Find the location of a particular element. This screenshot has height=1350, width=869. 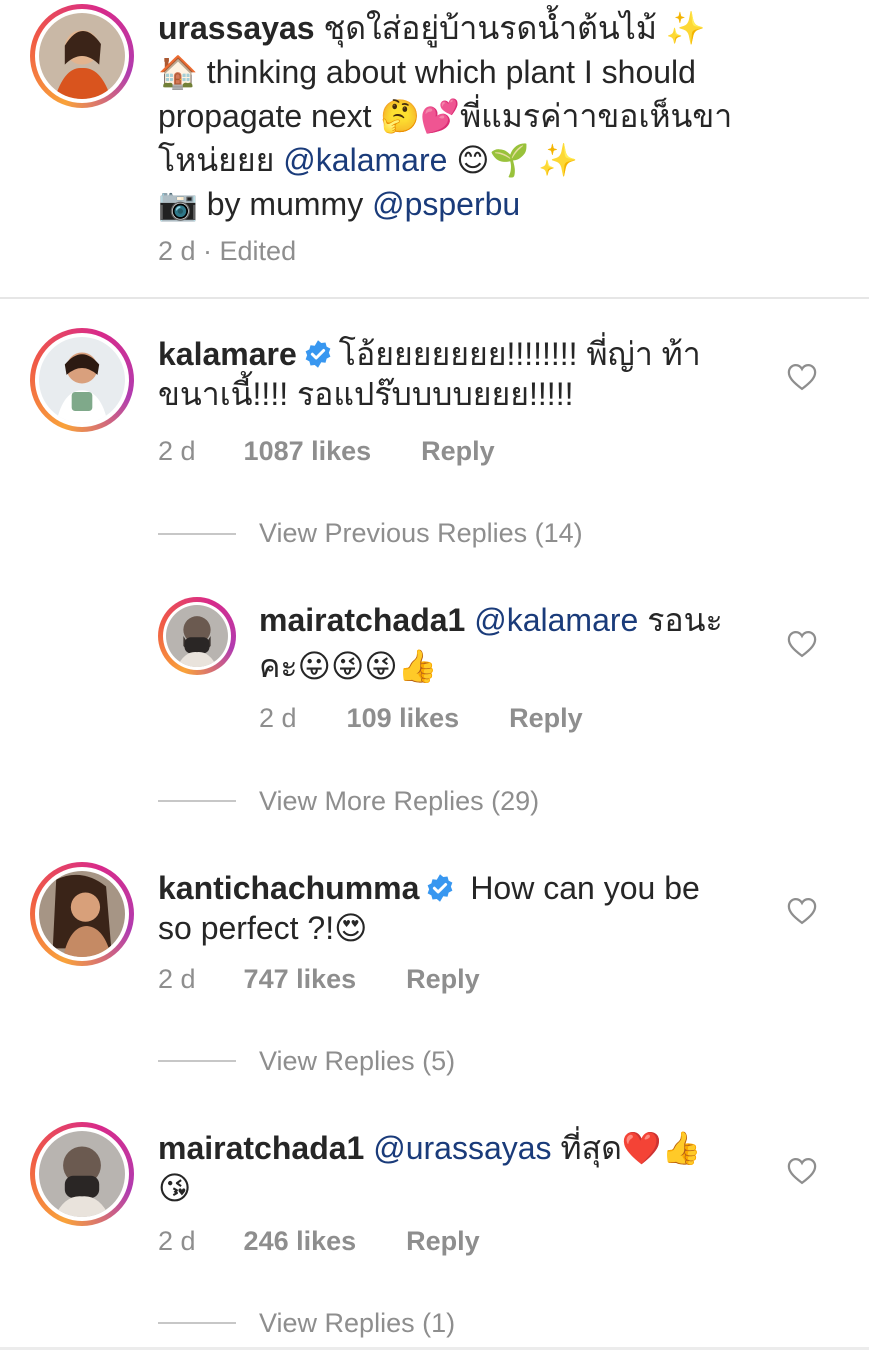

caption-username: urassayas is located at coordinates (236, 28).